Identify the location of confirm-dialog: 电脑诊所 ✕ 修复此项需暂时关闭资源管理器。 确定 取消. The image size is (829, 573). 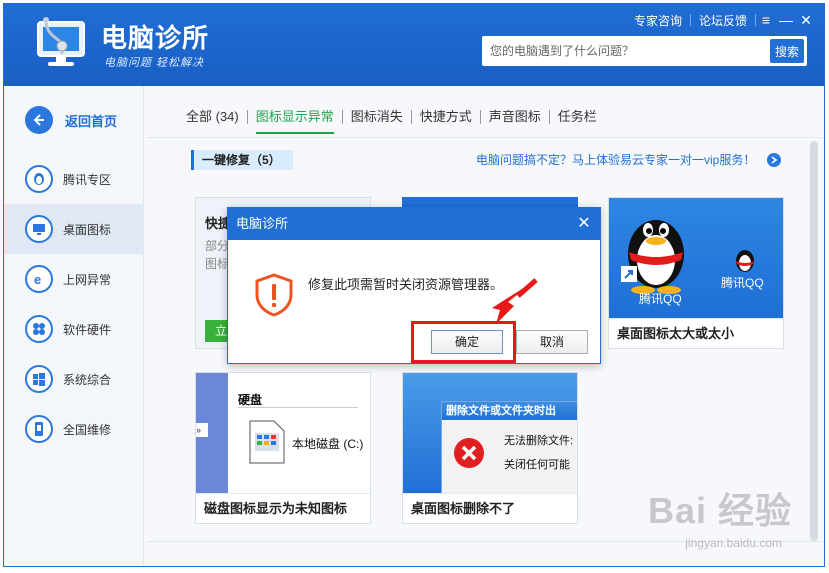
(414, 285).